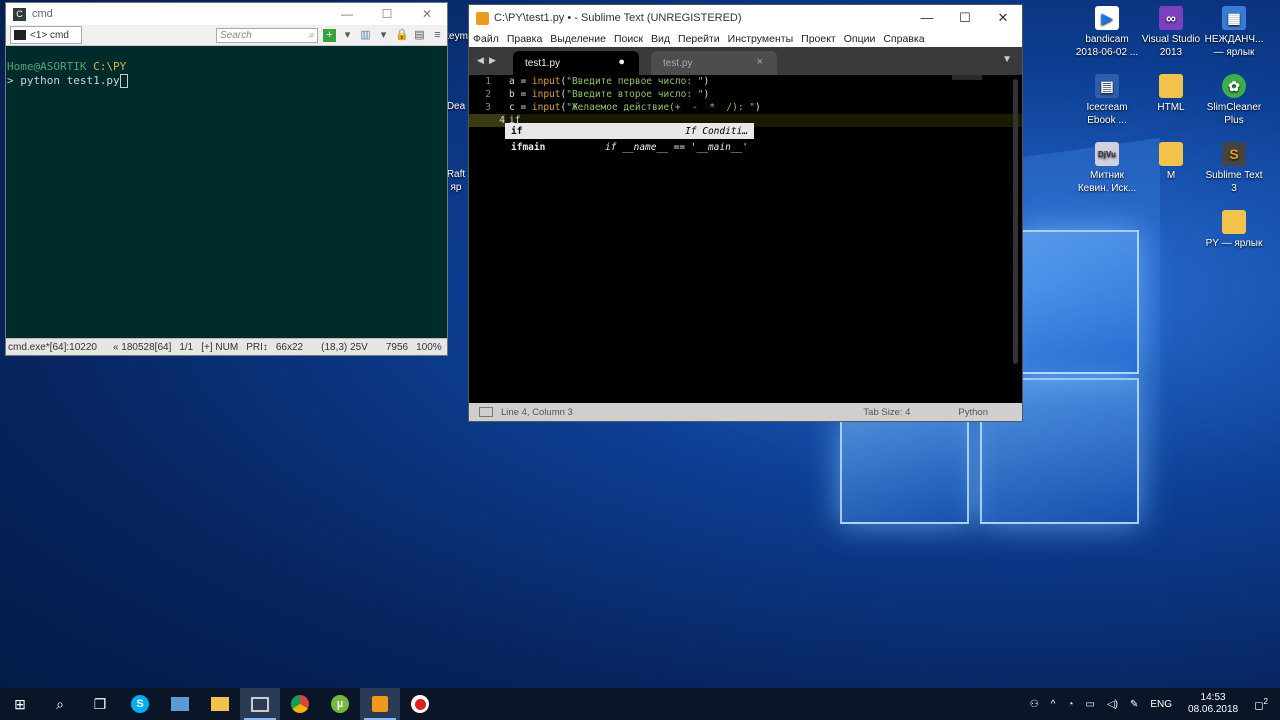  What do you see at coordinates (1171, 46) in the screenshot?
I see `desktop-icon-label: Visual Studio 2013` at bounding box center [1171, 46].